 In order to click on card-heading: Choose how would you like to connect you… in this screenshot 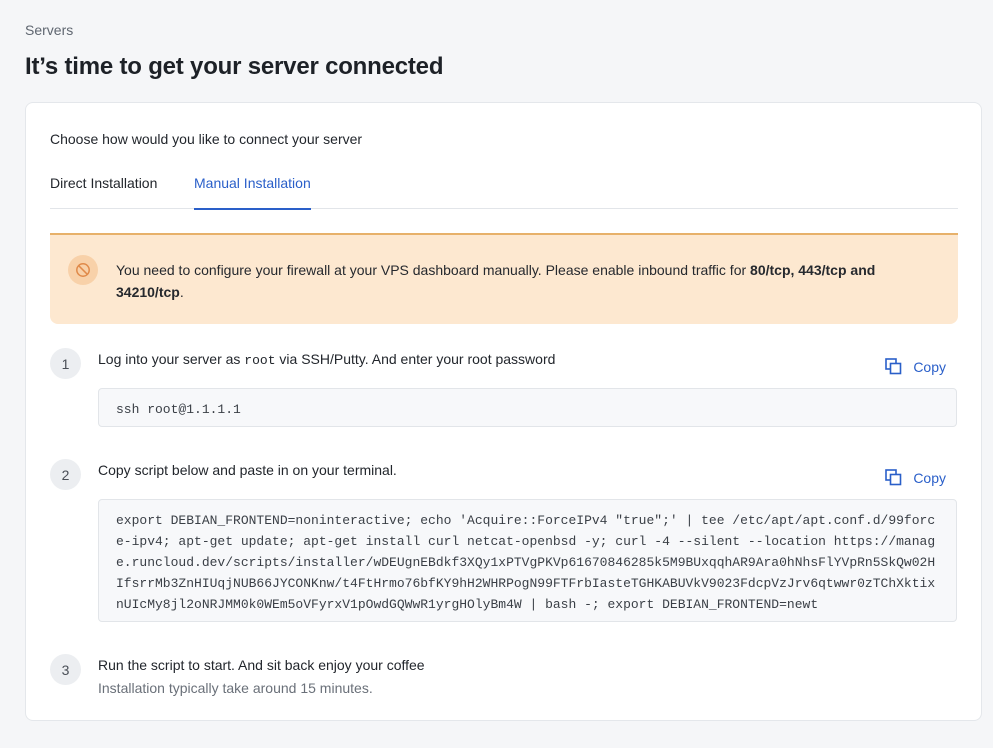, I will do `click(206, 139)`.